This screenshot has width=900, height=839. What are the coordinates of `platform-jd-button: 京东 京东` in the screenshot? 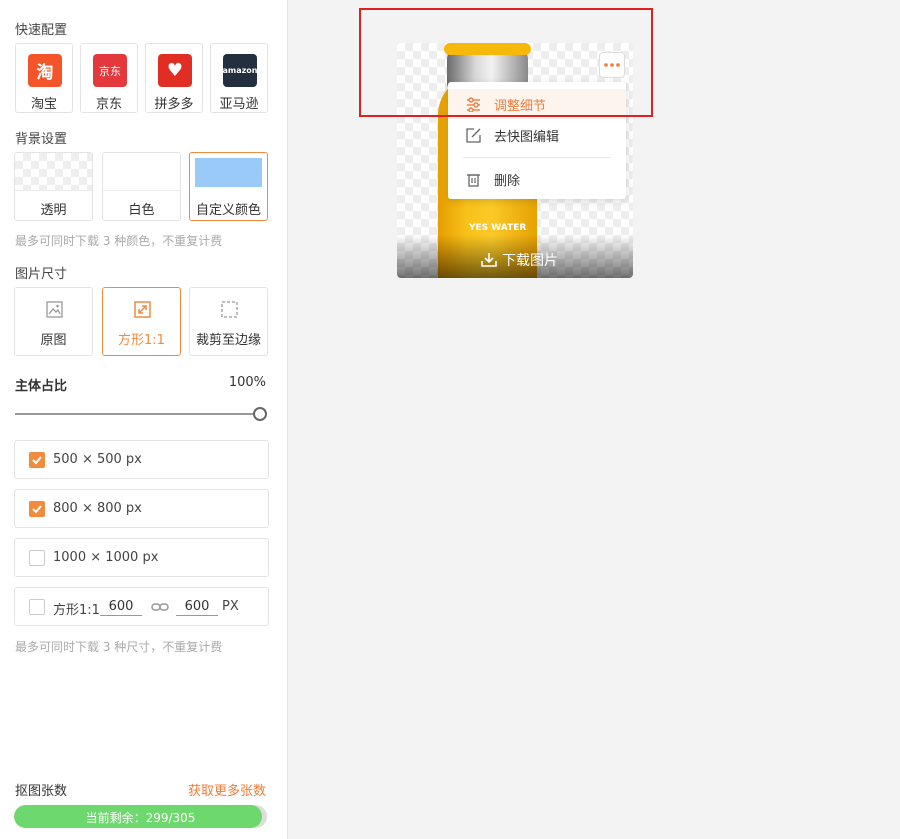 It's located at (109, 78).